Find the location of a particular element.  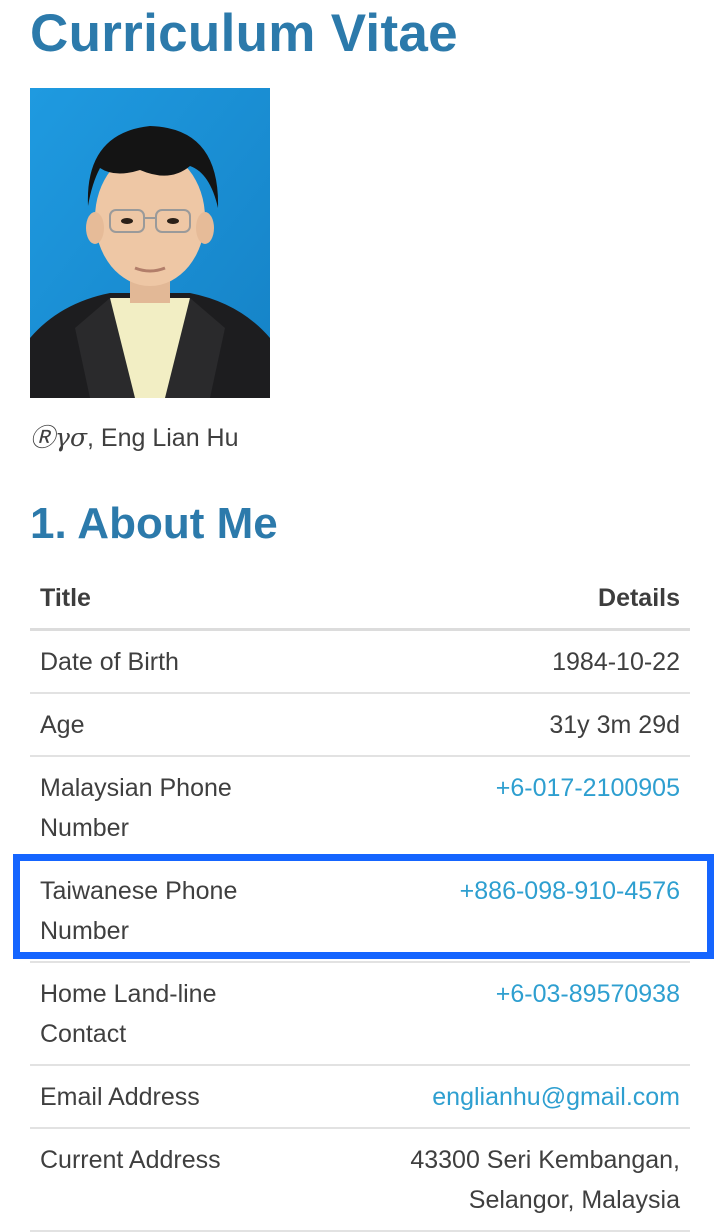

photo-caption: Ⓡγσ, Eng Lian Hu is located at coordinates (134, 438).